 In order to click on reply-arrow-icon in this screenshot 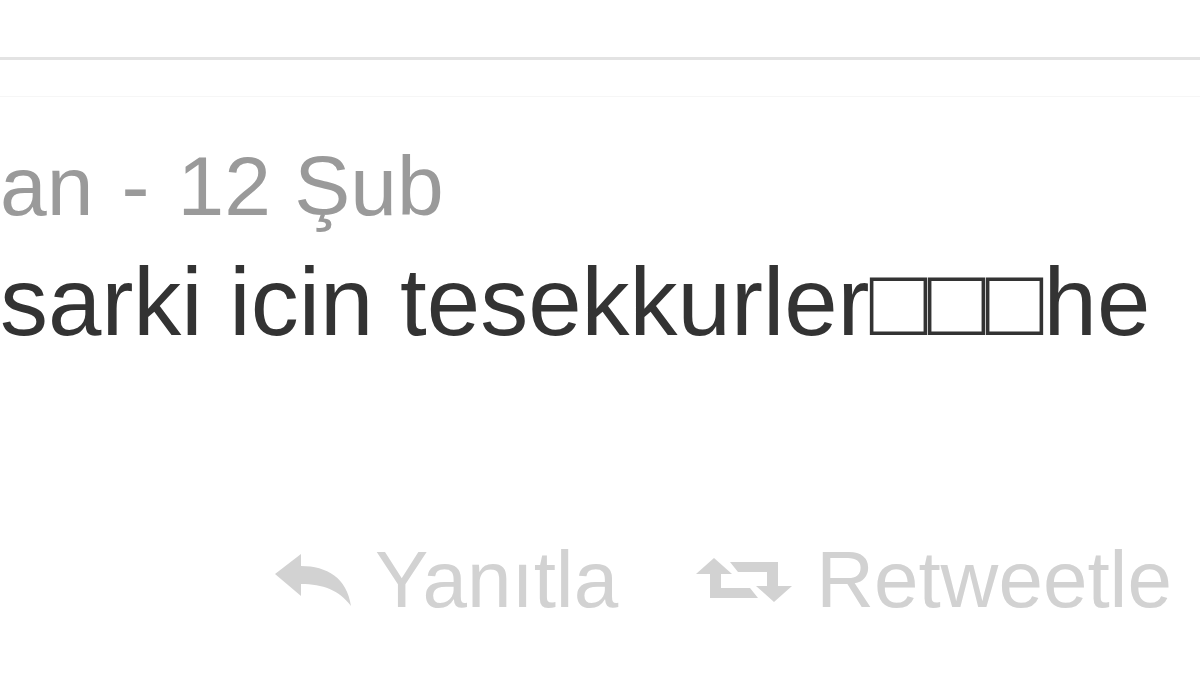, I will do `click(313, 580)`.